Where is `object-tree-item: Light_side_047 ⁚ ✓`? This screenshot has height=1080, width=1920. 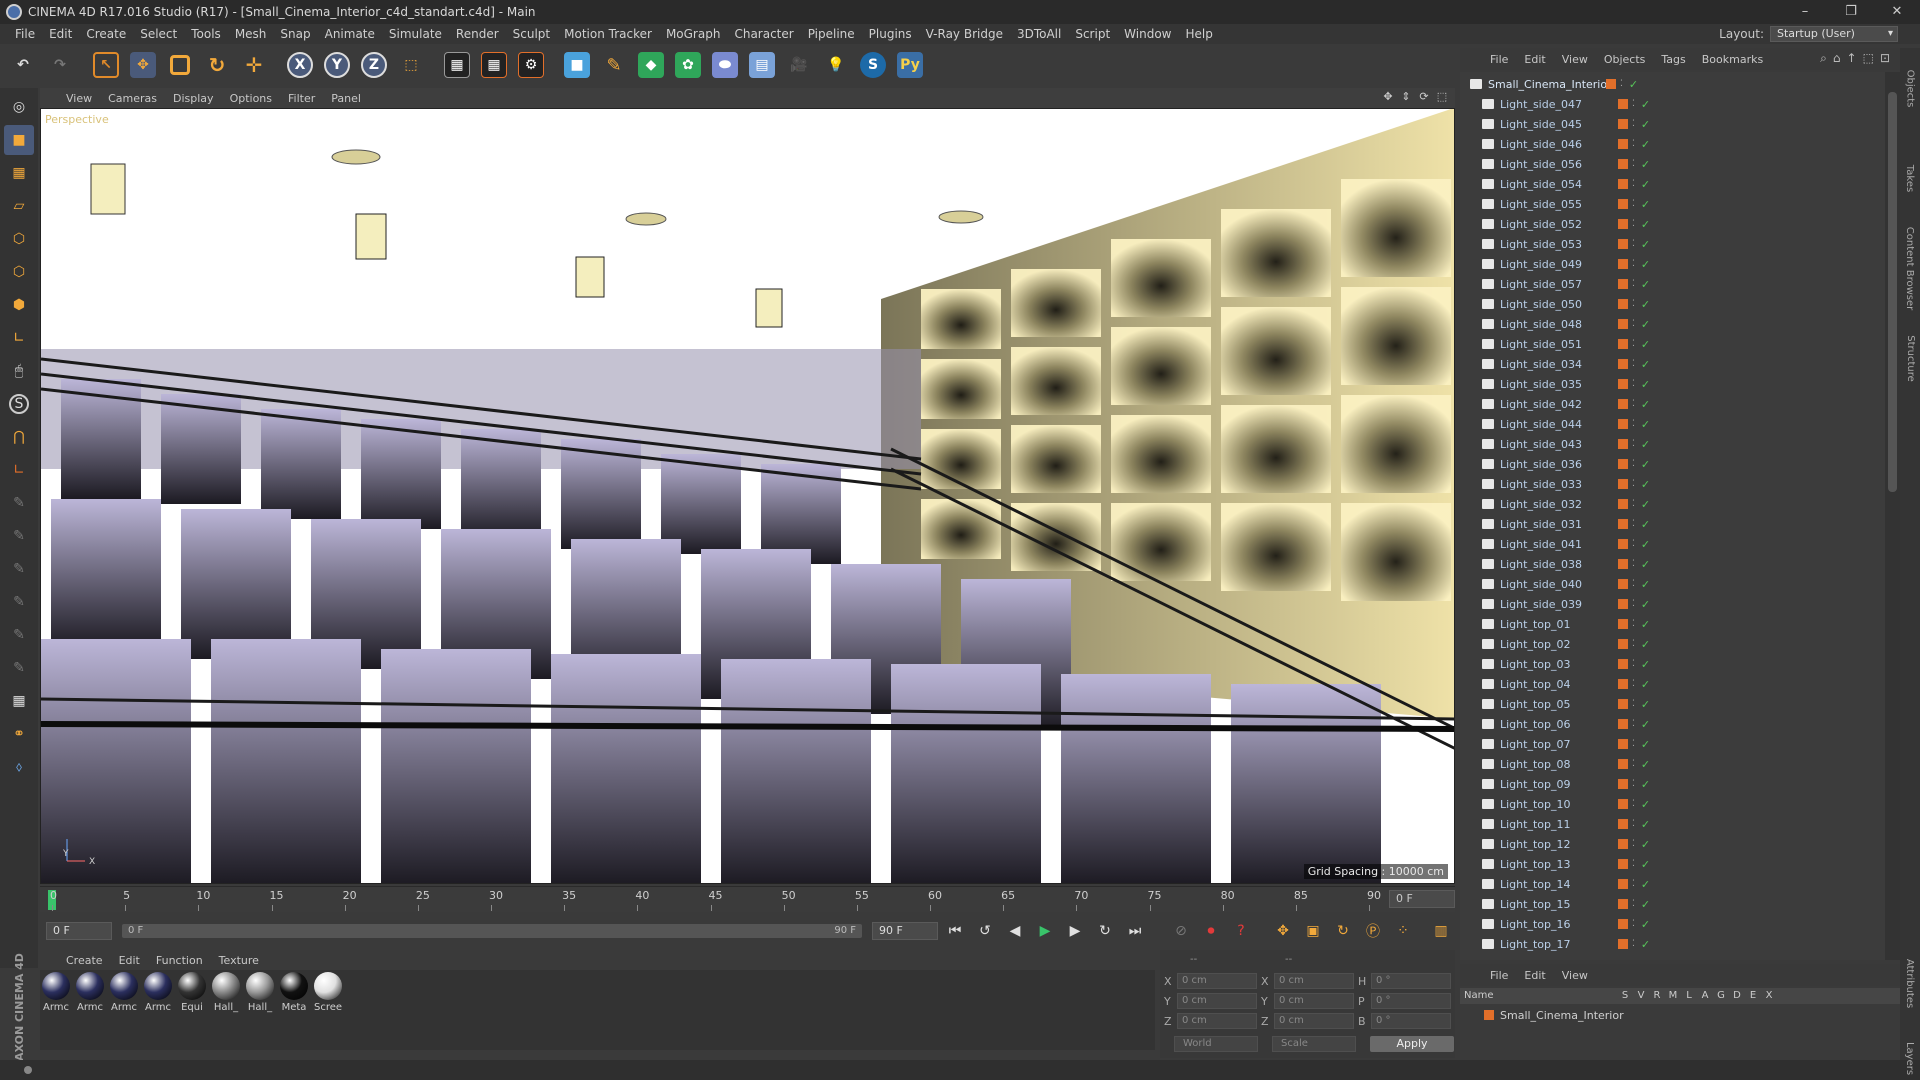
object-tree-item: Light_side_047 ⁚ ✓ is located at coordinates (1672, 104).